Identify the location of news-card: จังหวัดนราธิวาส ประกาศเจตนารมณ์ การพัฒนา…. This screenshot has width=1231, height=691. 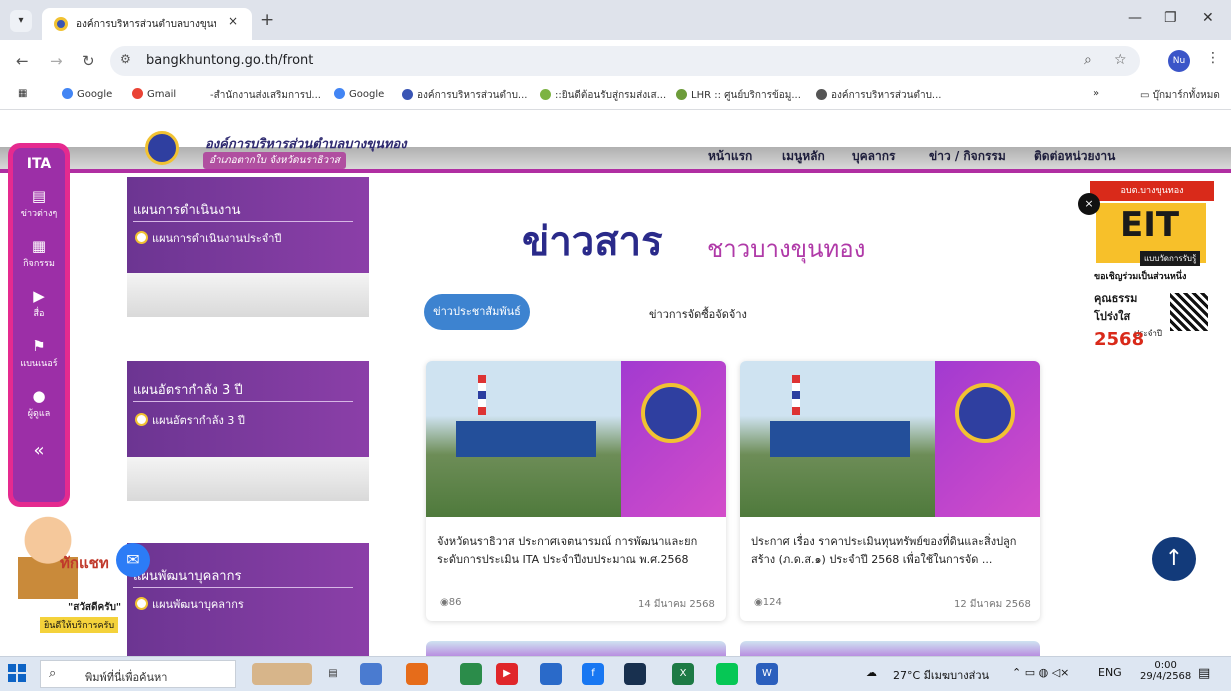
(576, 491).